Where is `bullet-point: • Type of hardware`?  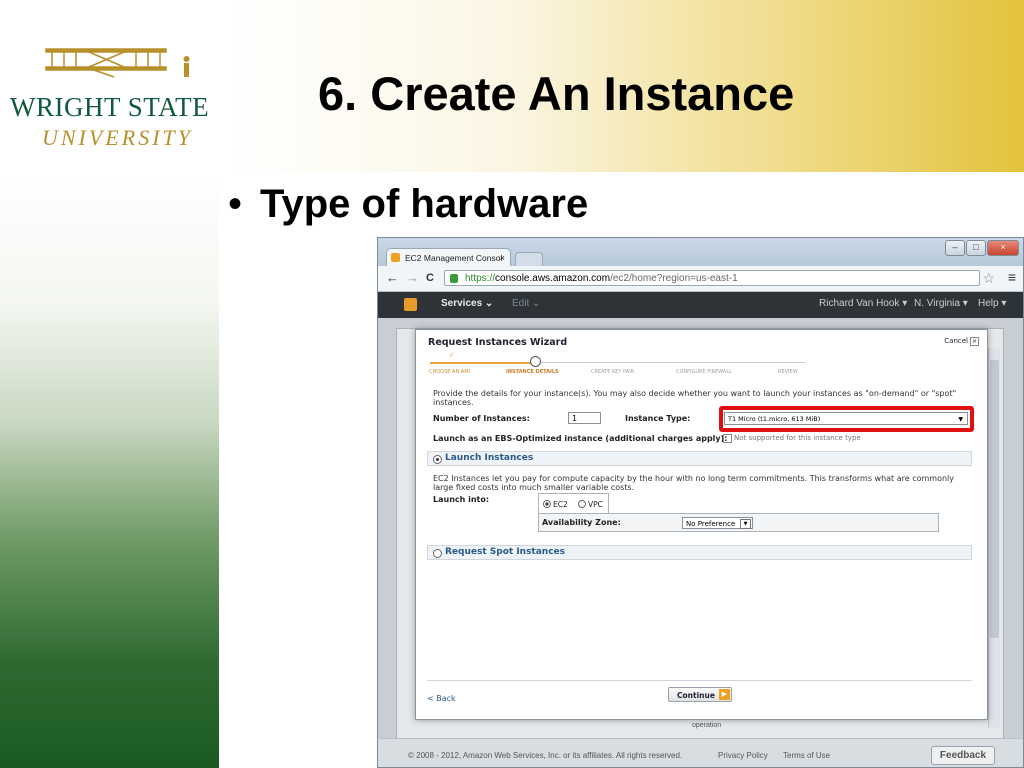 bullet-point: • Type of hardware is located at coordinates (408, 204).